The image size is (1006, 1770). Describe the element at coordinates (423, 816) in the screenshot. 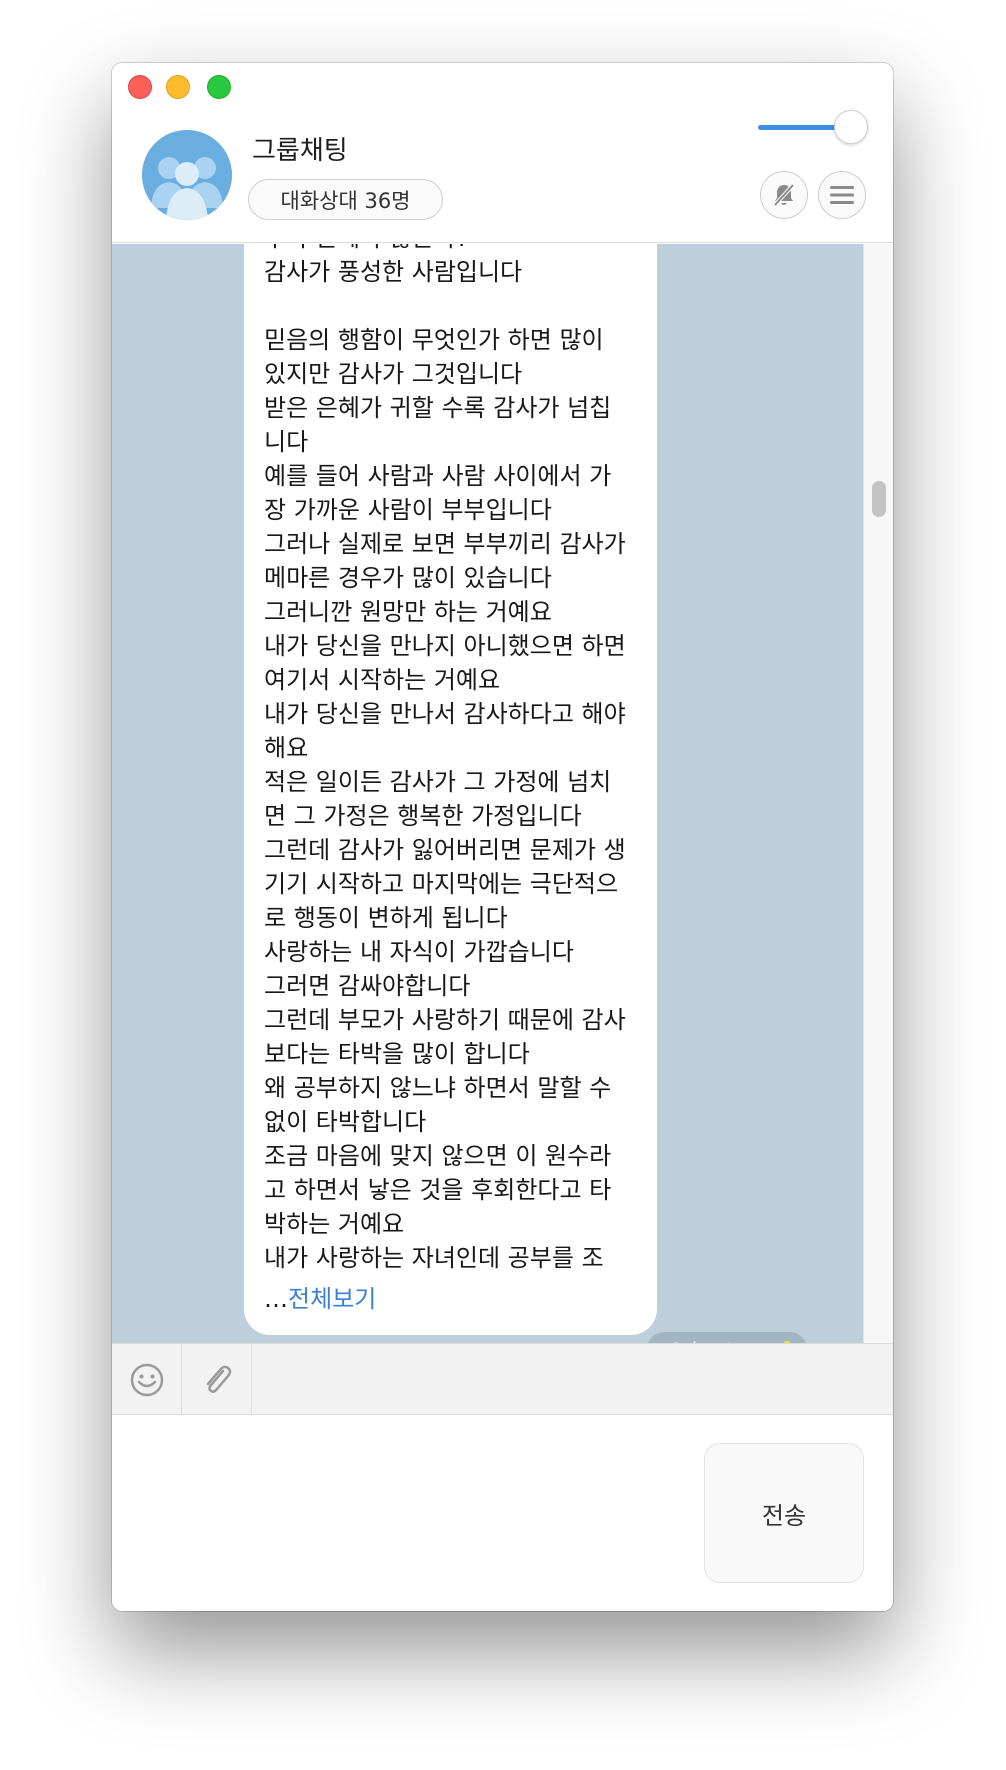

I see `message-line: 면 그 가정은 행복한 가정입니다` at that location.